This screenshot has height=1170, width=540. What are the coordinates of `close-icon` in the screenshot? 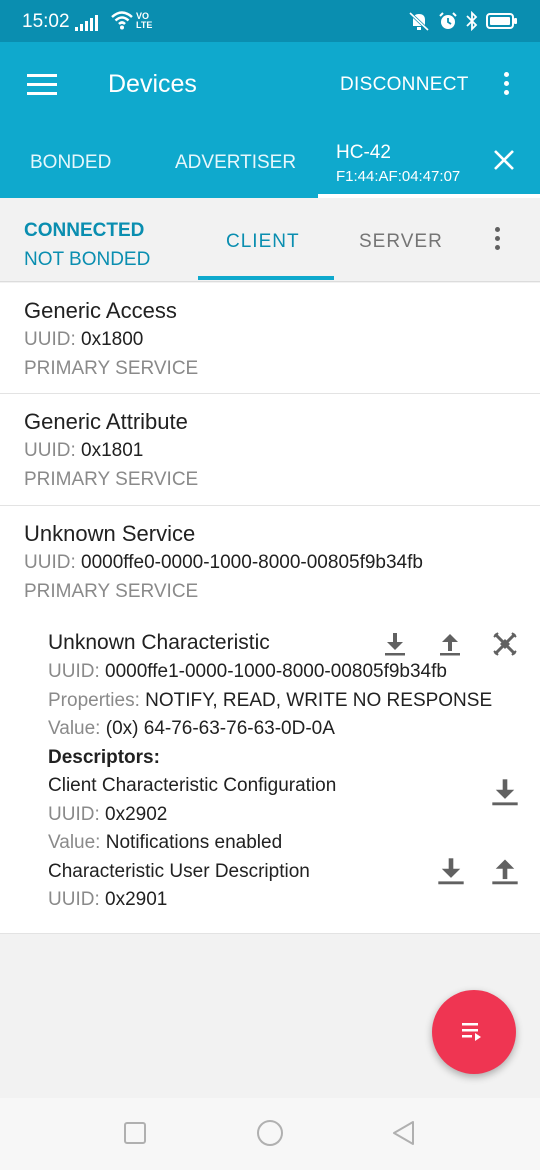 It's located at (504, 160).